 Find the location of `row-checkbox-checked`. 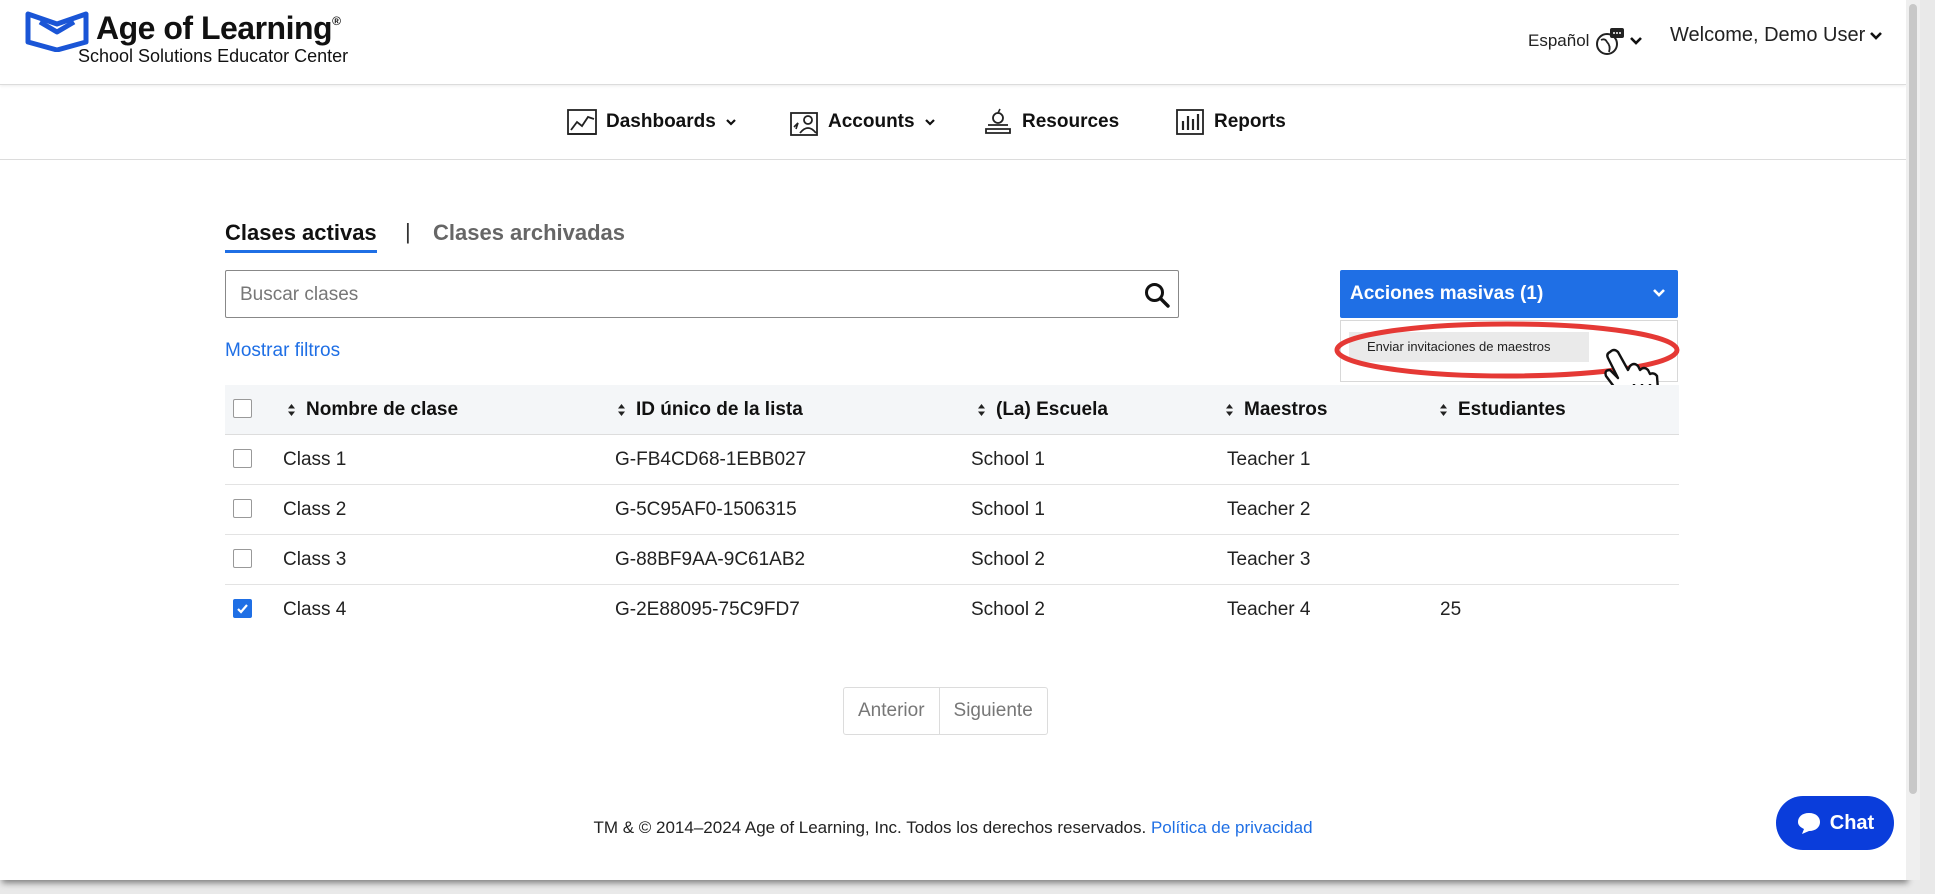

row-checkbox-checked is located at coordinates (242, 608).